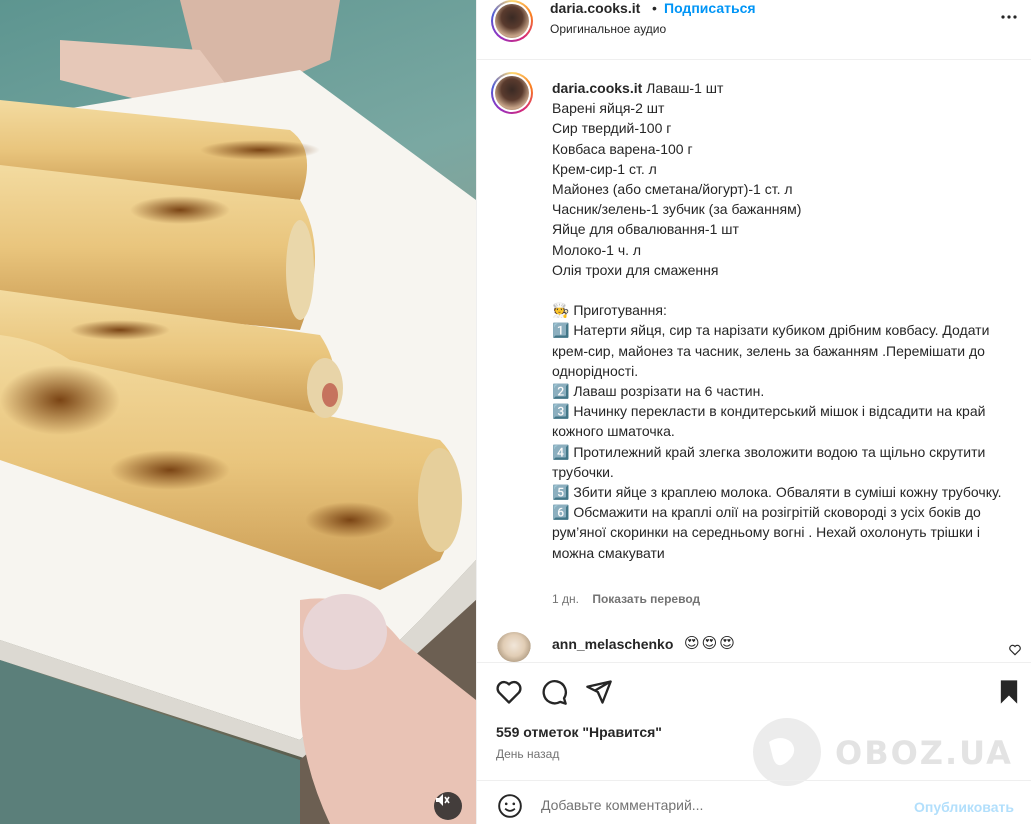 This screenshot has width=1031, height=824. Describe the element at coordinates (510, 806) in the screenshot. I see `emoji-icon` at that location.